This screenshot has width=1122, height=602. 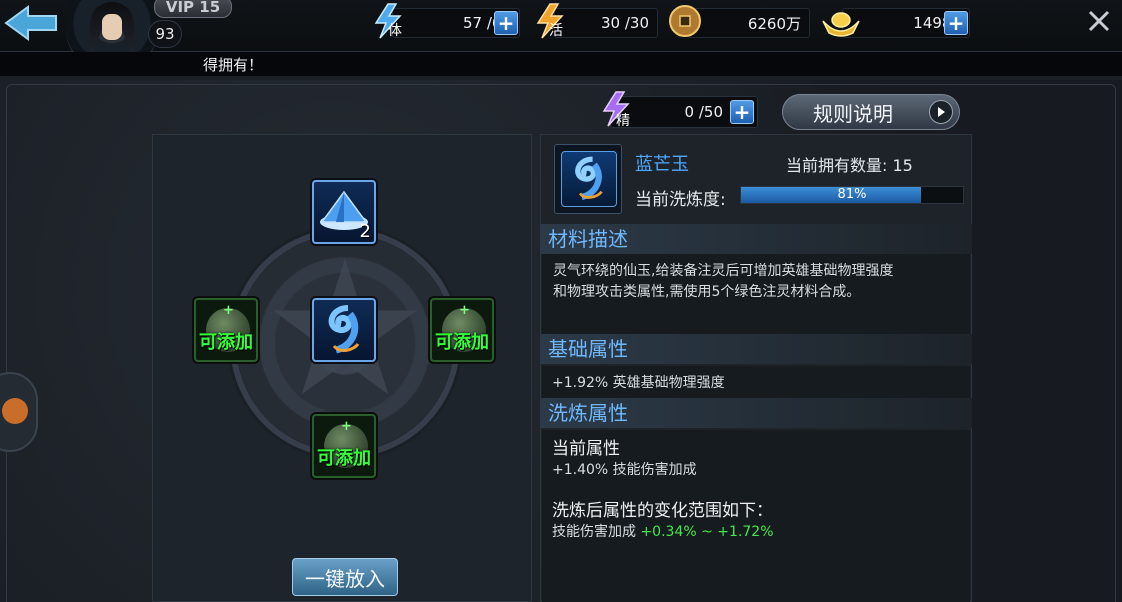 I want to click on current-attr-label: 当前属性, so click(x=586, y=449).